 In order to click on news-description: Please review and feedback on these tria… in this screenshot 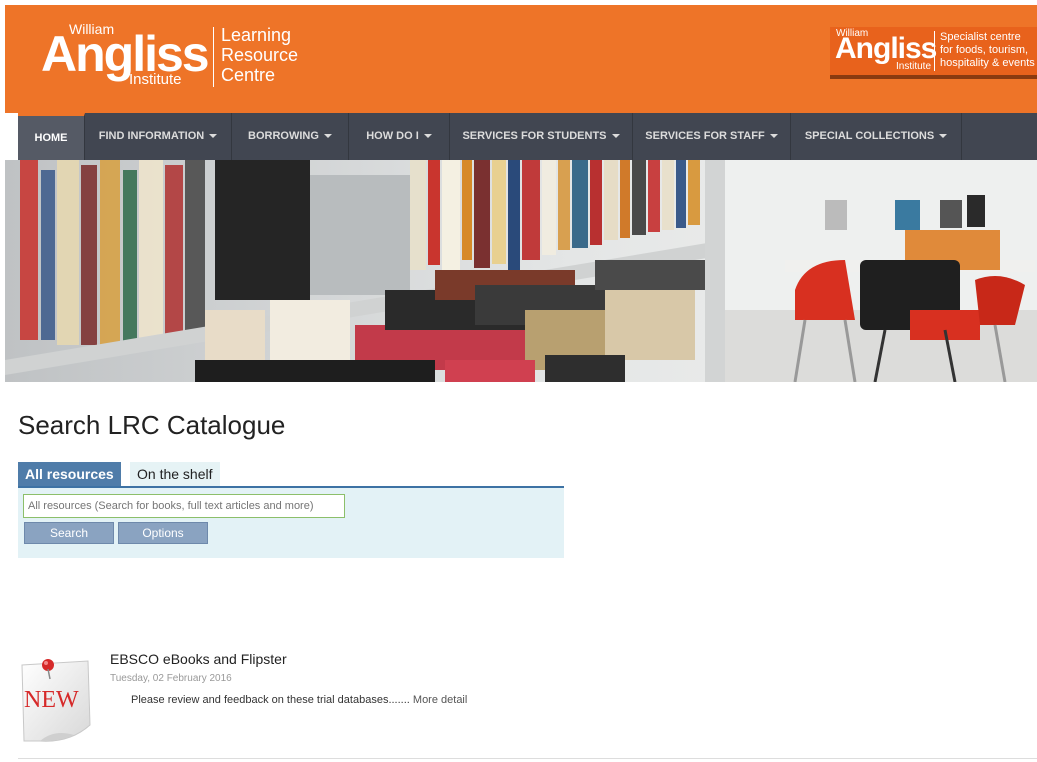, I will do `click(299, 700)`.